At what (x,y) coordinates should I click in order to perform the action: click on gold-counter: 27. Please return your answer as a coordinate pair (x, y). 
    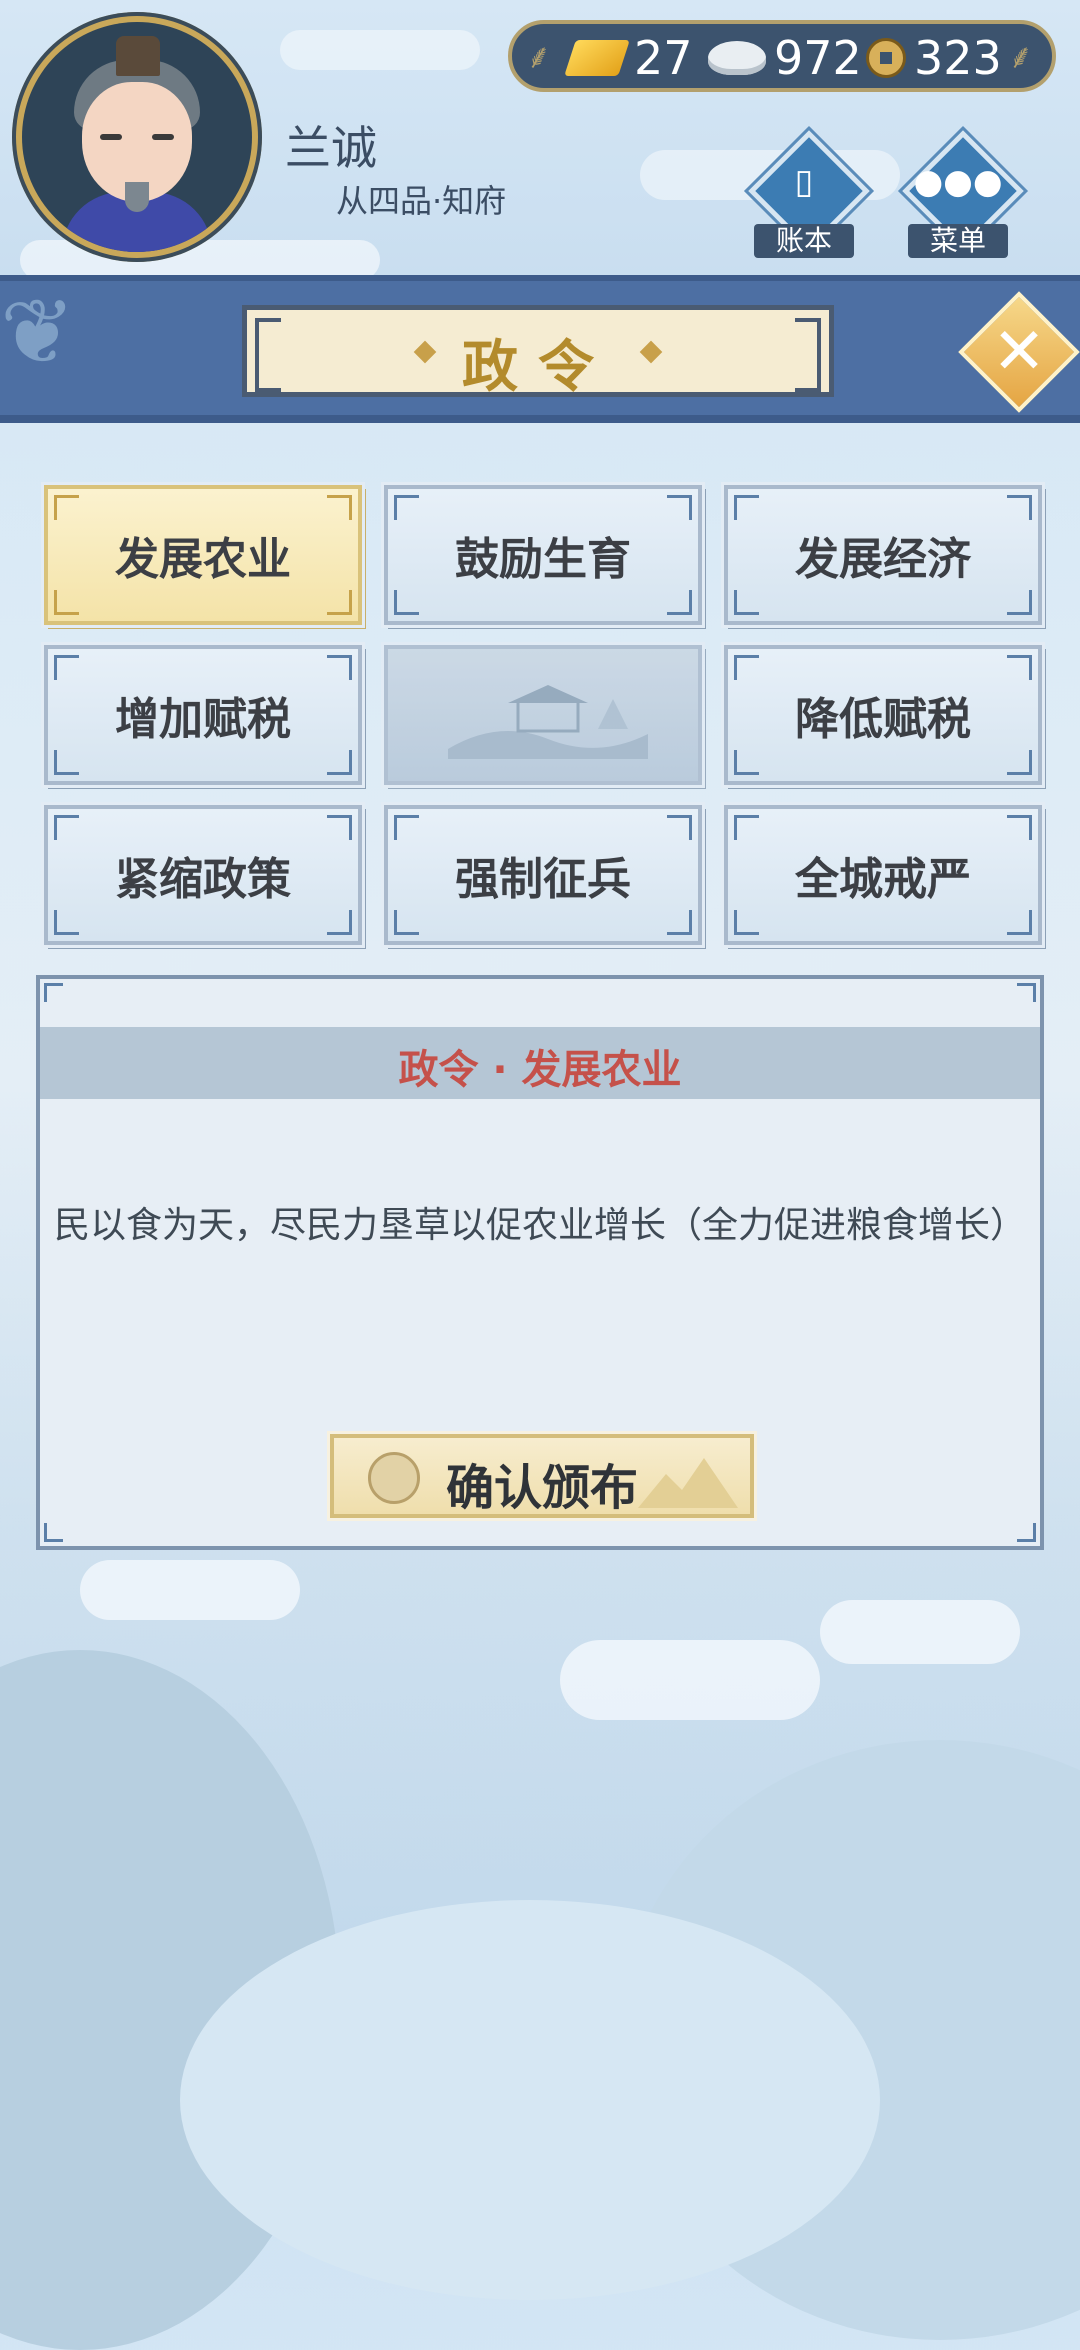
    Looking at the image, I should click on (628, 58).